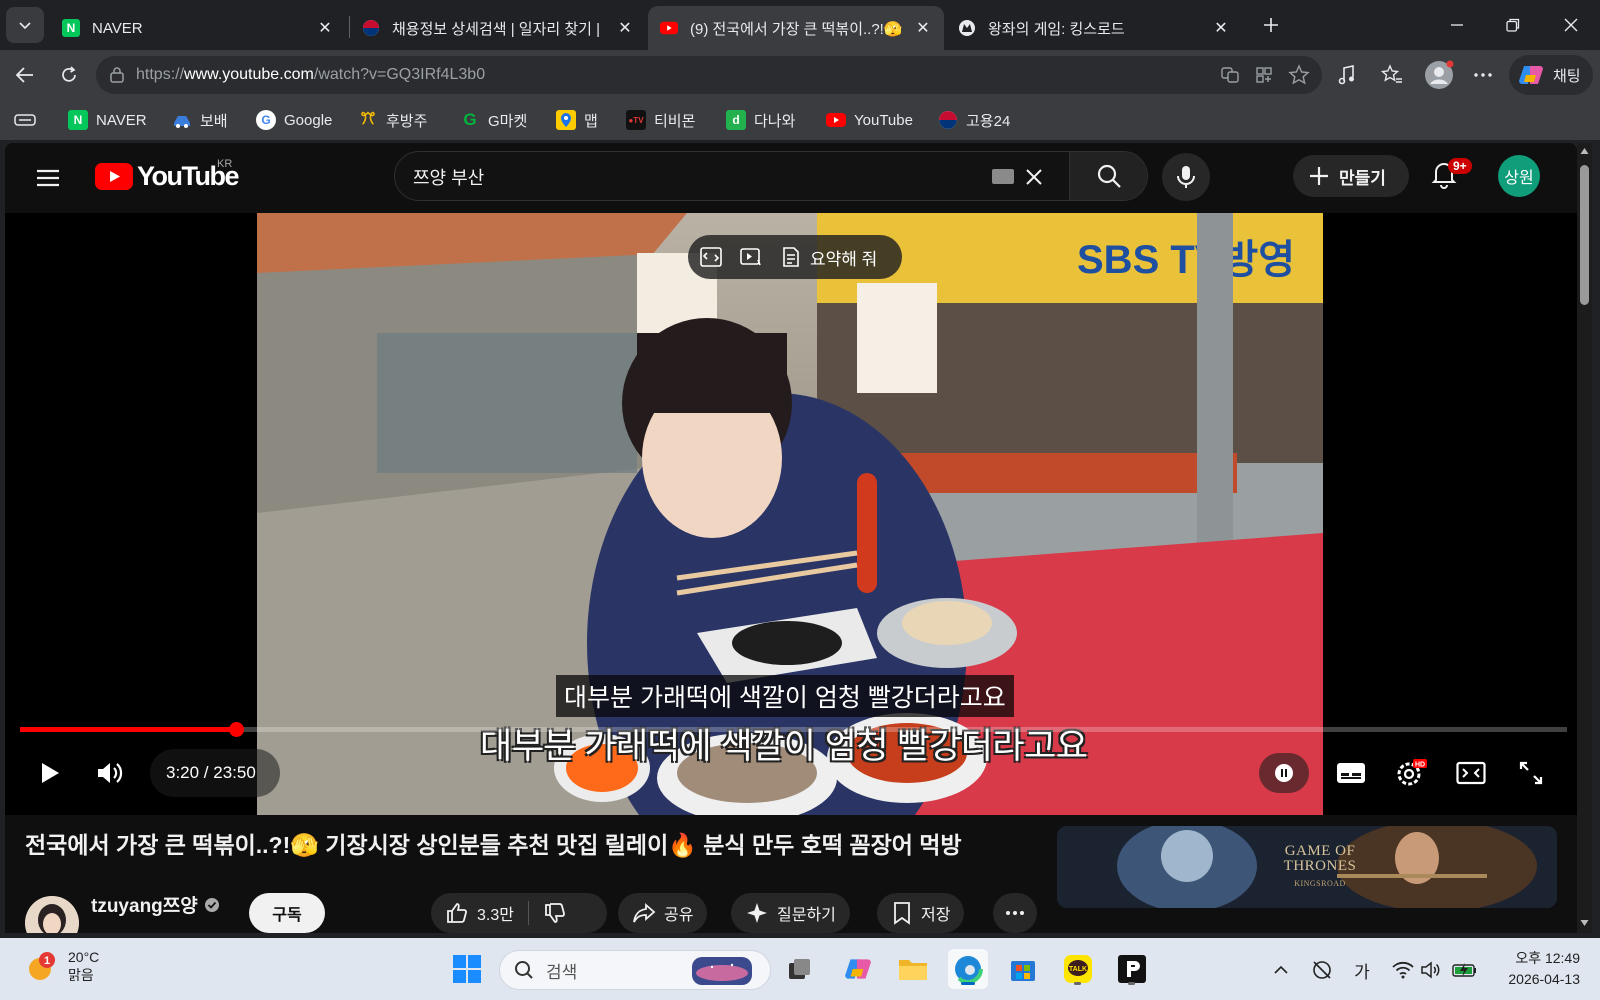  I want to click on store-app-button, so click(1023, 969).